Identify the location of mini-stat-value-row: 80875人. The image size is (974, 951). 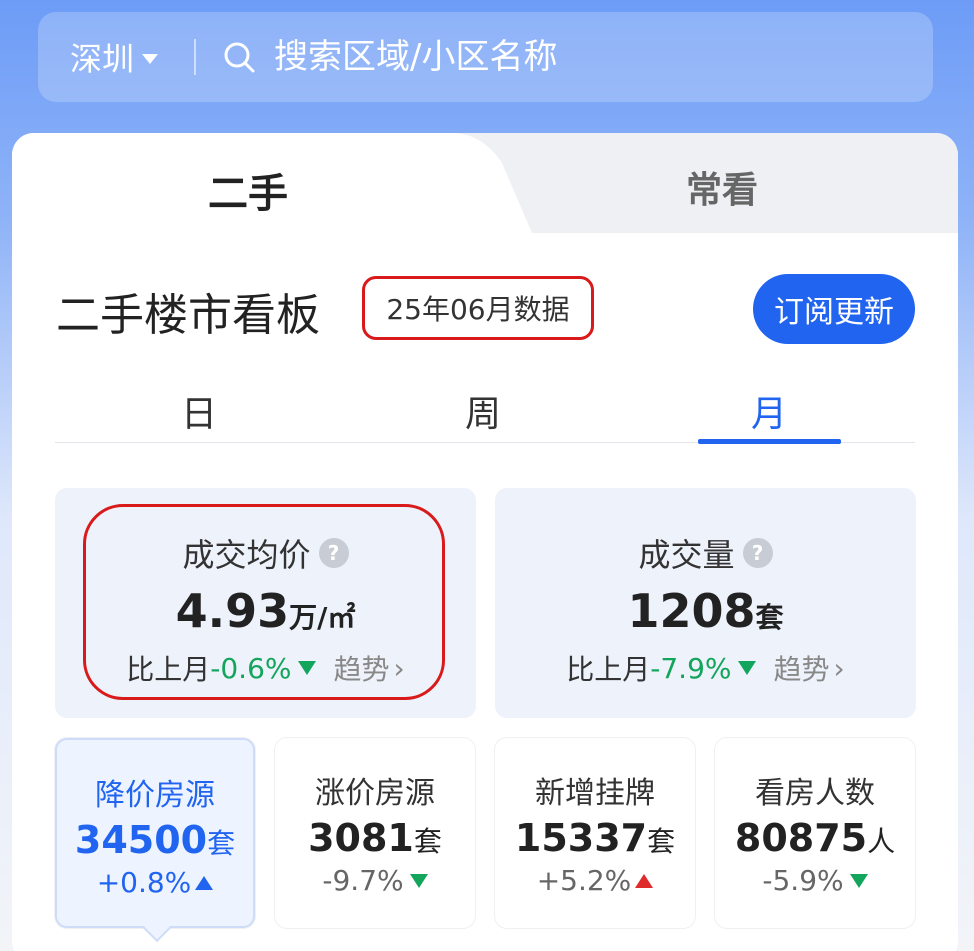
(815, 838).